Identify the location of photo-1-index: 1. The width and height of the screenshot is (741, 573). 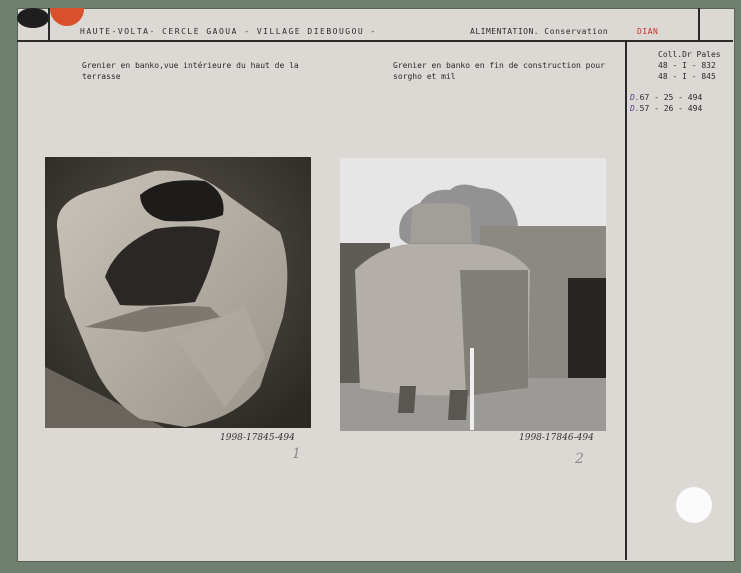
(296, 454).